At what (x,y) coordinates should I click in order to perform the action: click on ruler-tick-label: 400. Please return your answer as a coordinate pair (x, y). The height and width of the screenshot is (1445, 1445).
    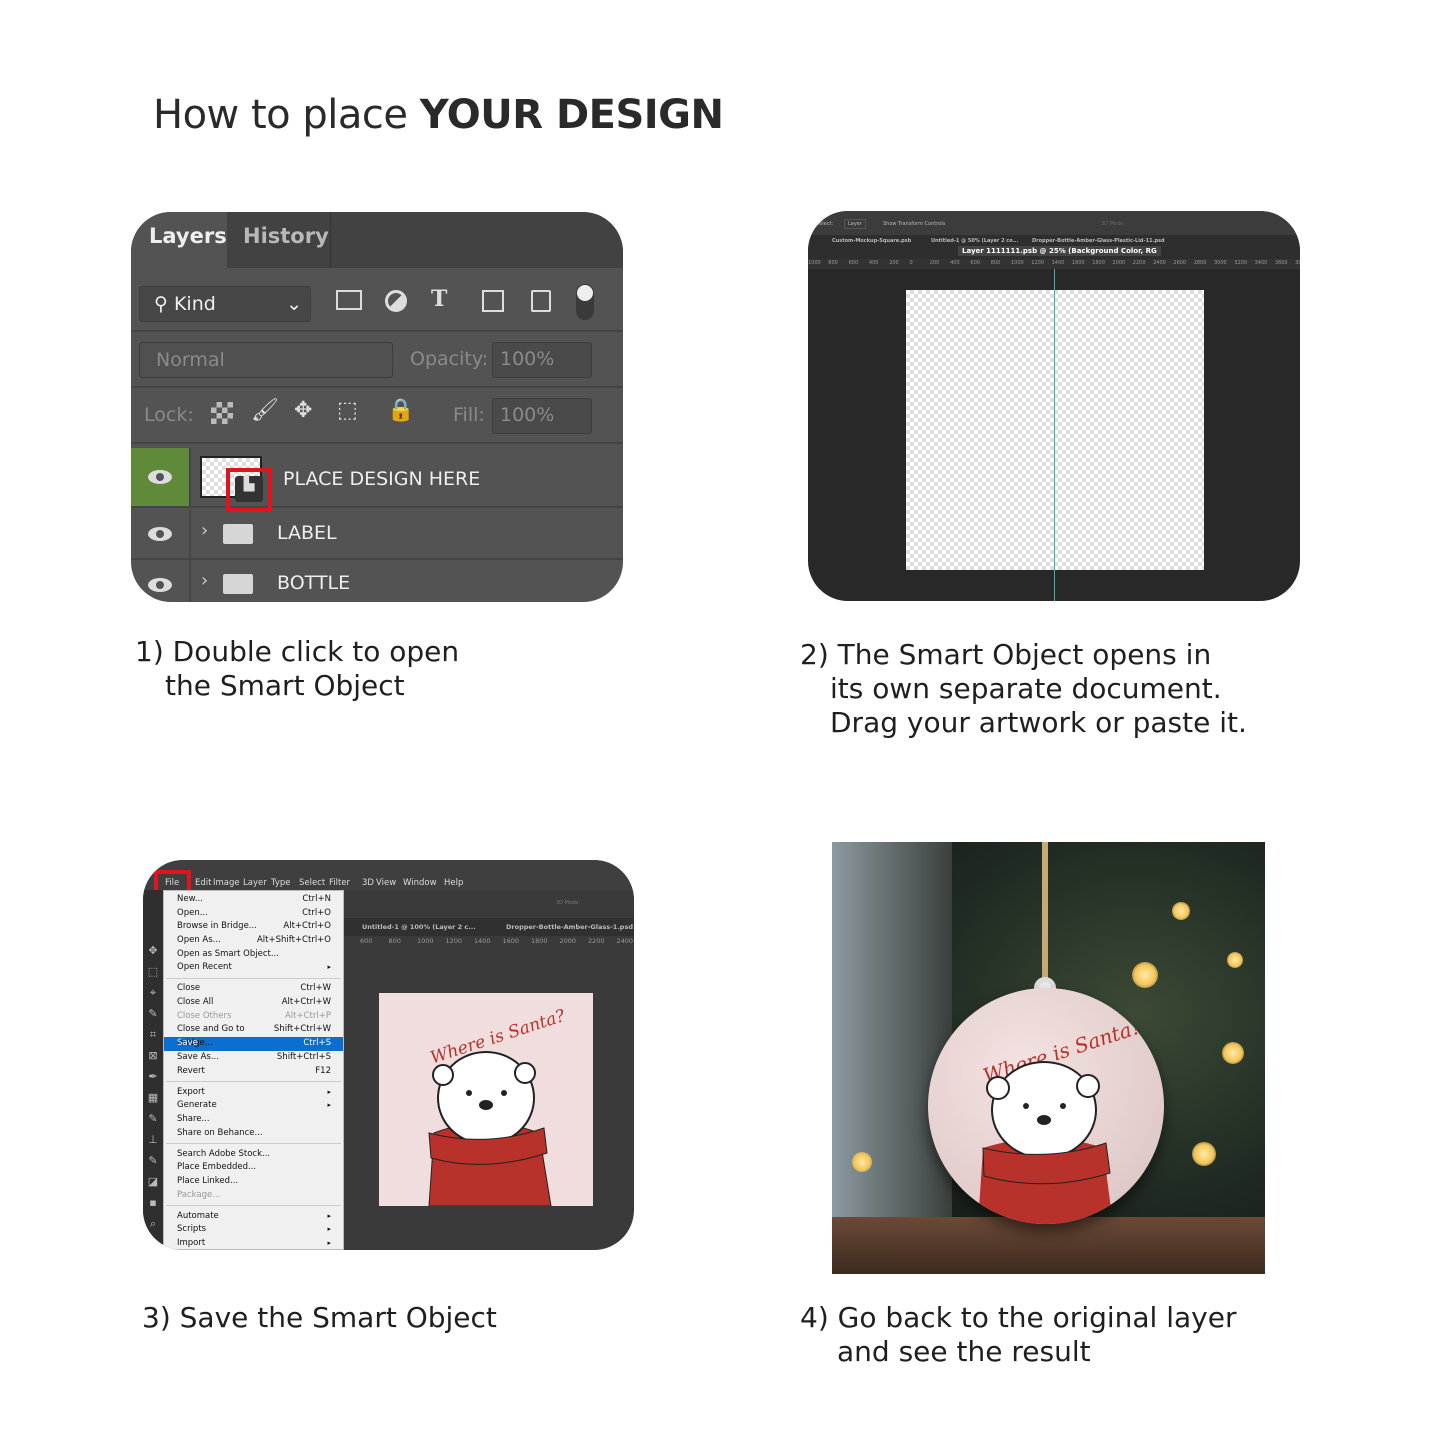
    Looking at the image, I should click on (873, 263).